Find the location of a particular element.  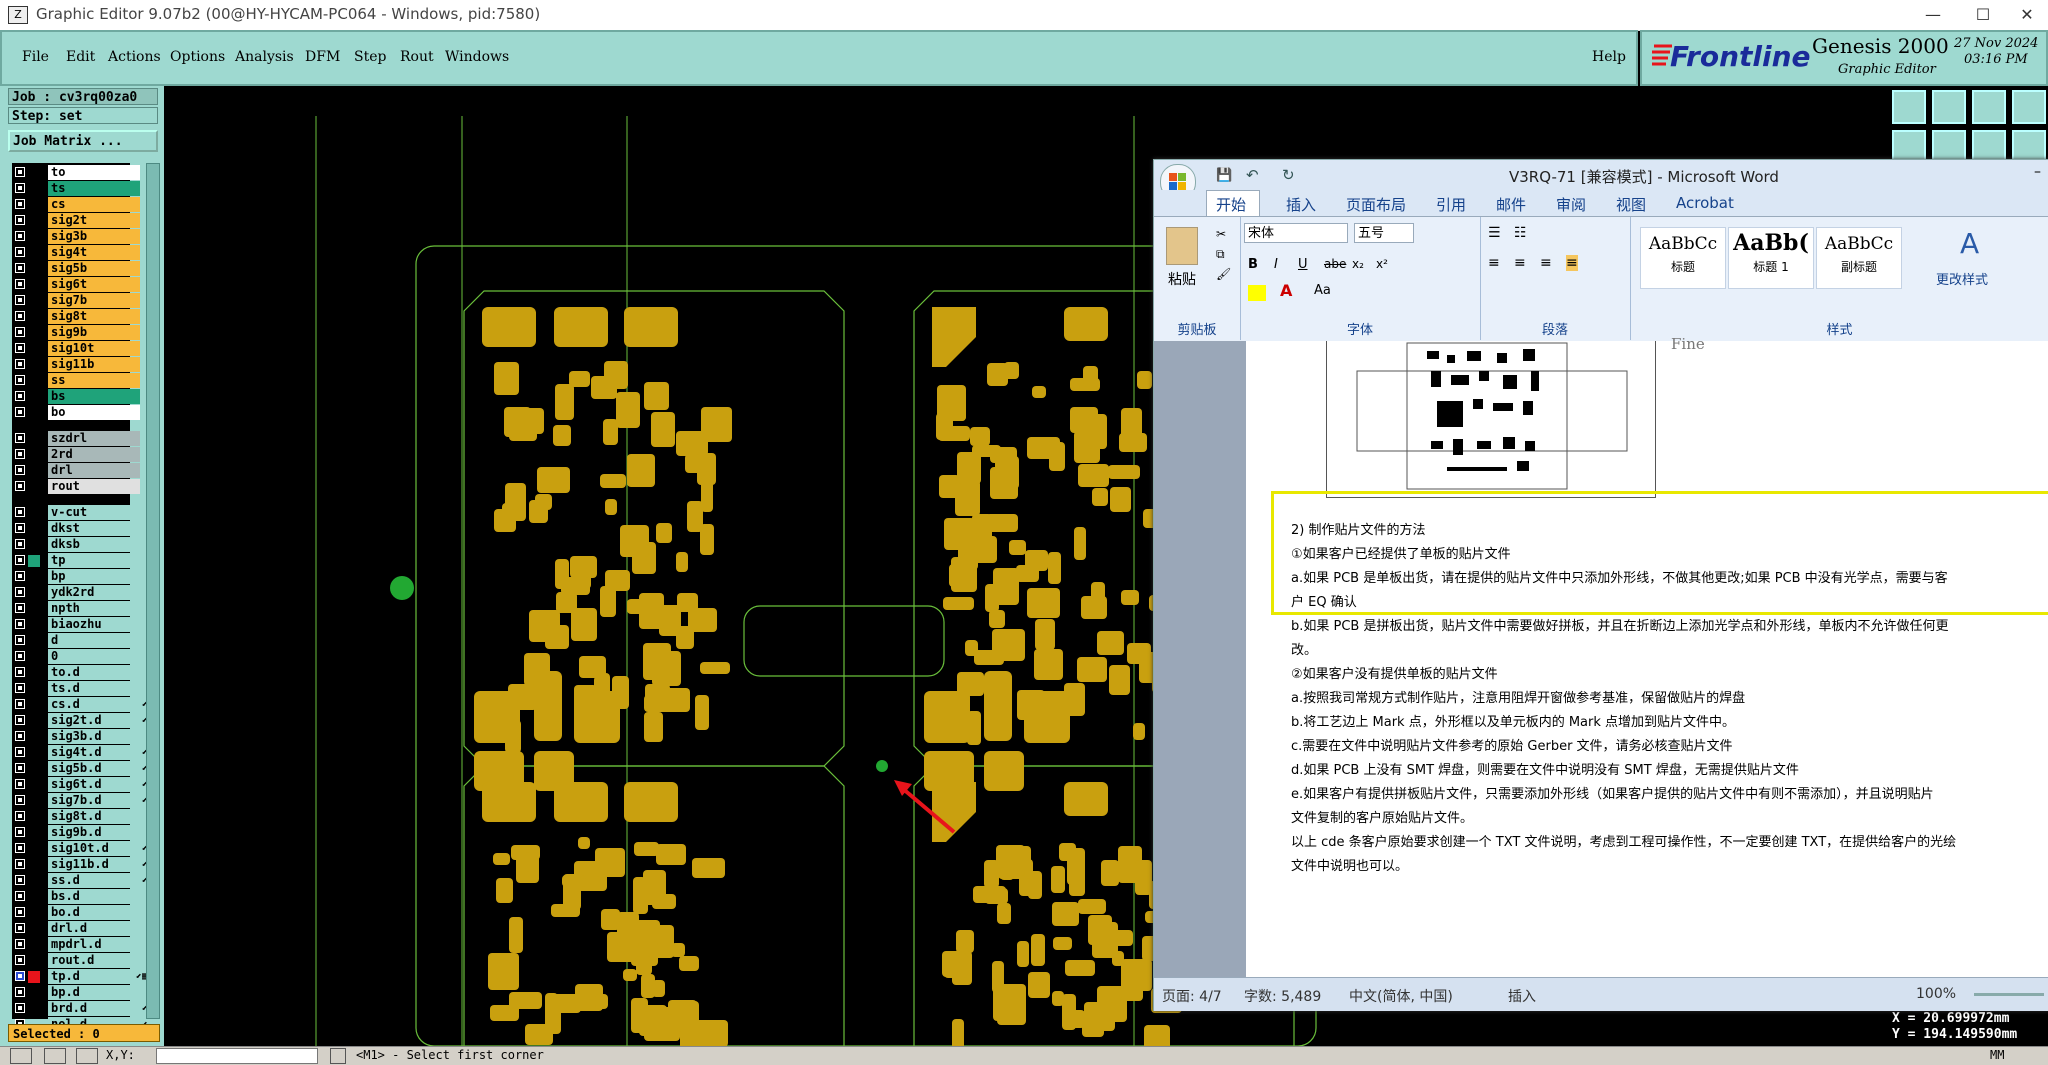

layer-name: ydk2rd is located at coordinates (94, 592).